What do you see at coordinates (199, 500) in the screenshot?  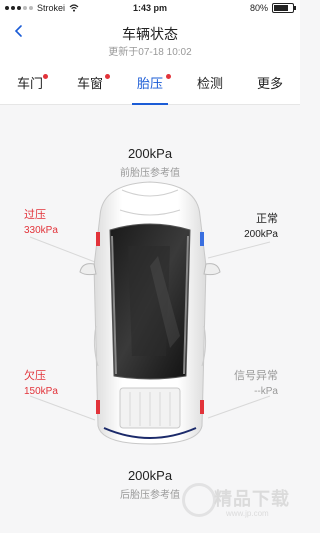 I see `watermark-logo-icon` at bounding box center [199, 500].